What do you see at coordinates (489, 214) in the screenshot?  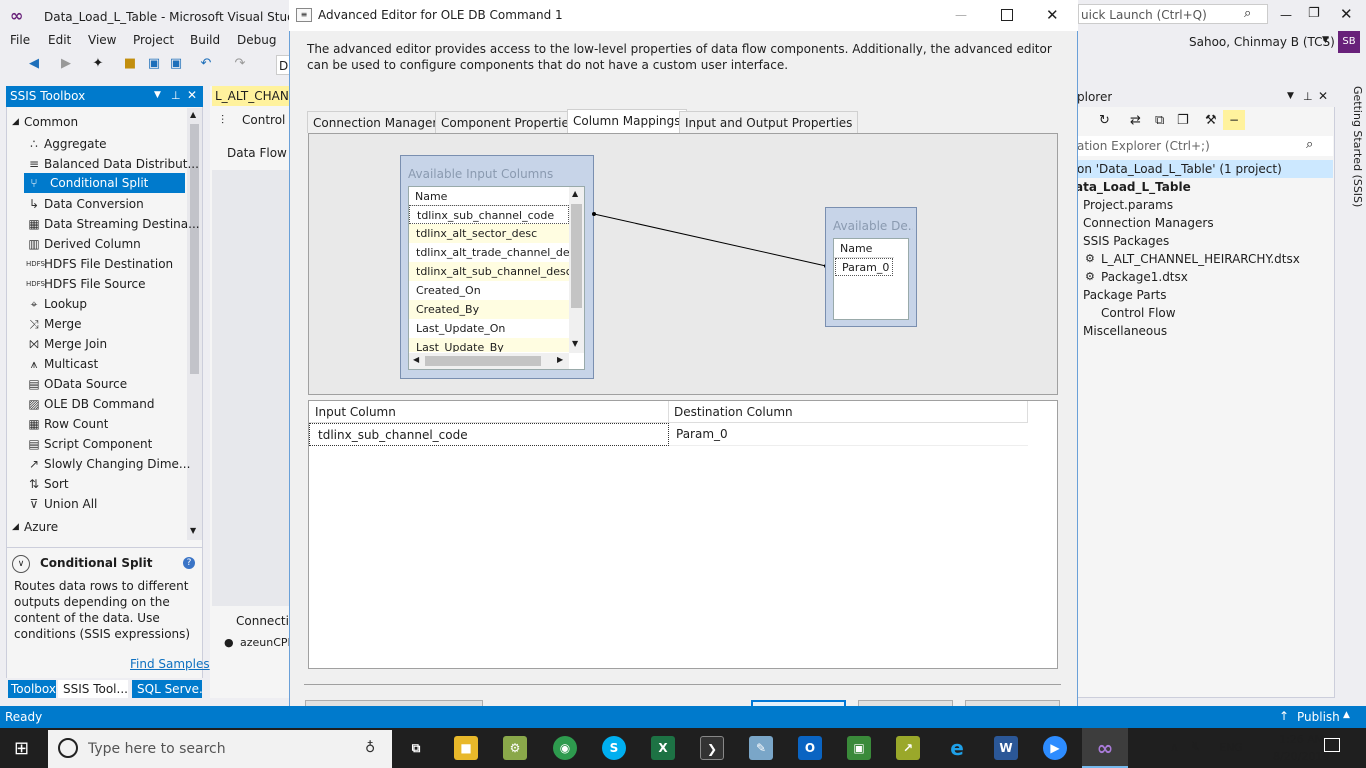 I see `input-column-item: tdlinx_sub_channel_code` at bounding box center [489, 214].